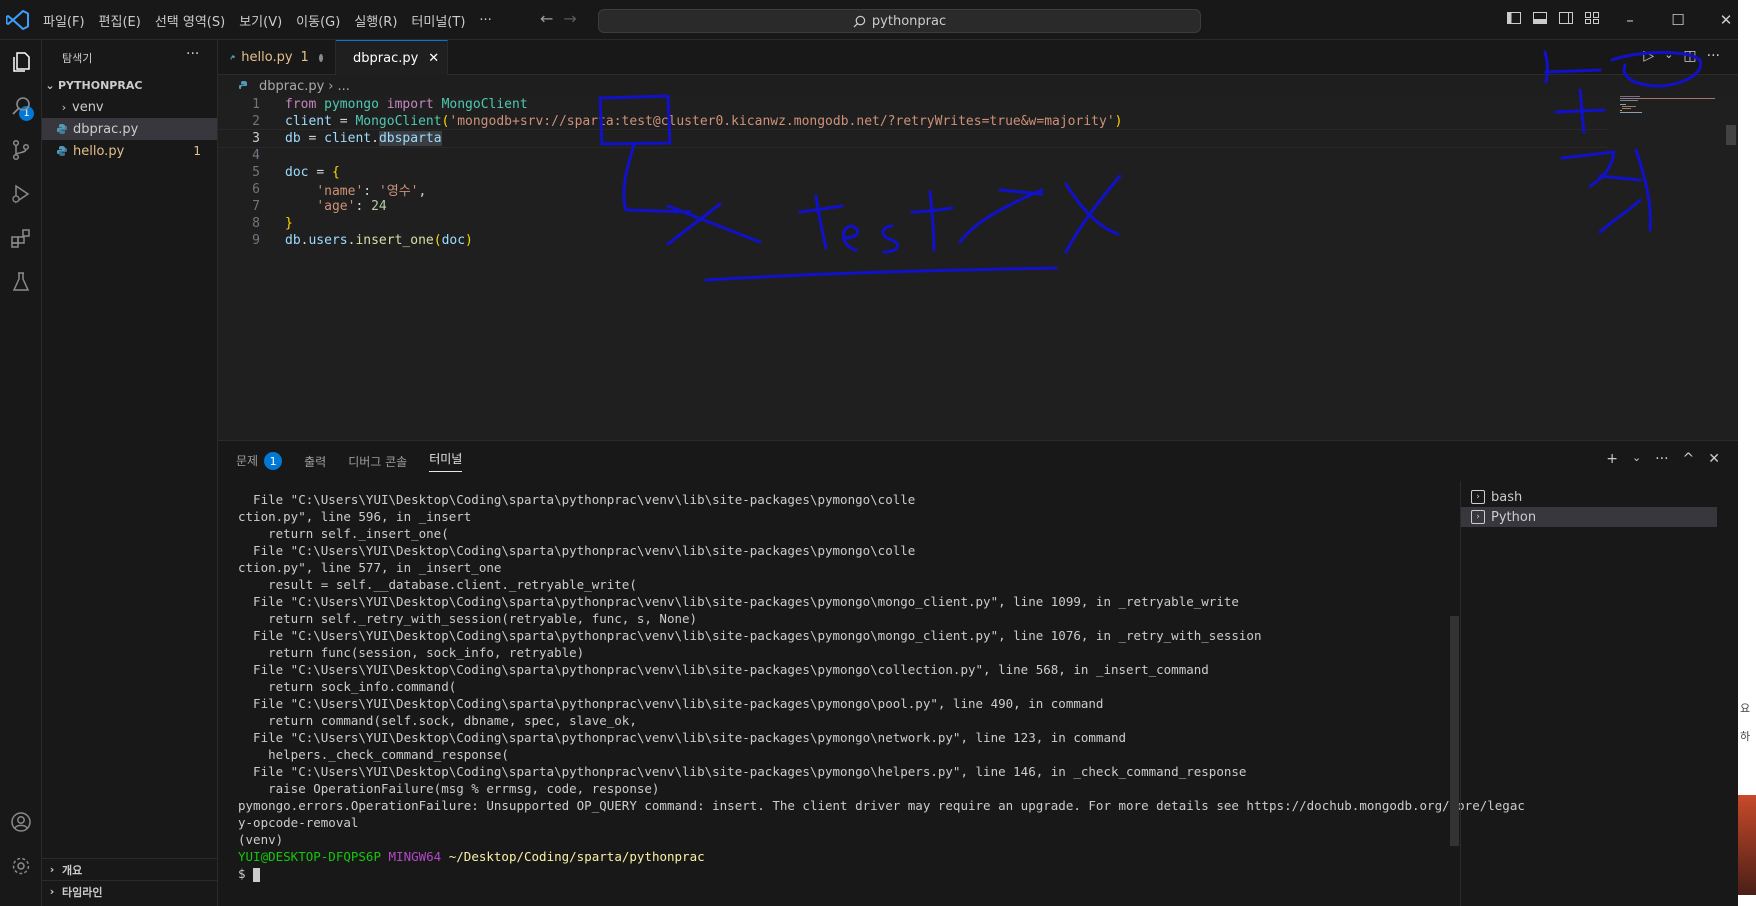 The image size is (1756, 906). I want to click on maximize-button: ☐, so click(1678, 20).